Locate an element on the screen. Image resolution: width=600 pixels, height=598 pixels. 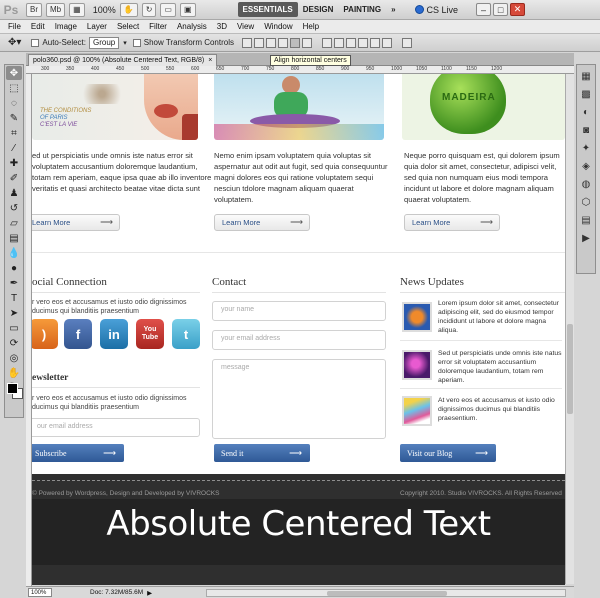
align-right-icon is located at coordinates (307, 42).